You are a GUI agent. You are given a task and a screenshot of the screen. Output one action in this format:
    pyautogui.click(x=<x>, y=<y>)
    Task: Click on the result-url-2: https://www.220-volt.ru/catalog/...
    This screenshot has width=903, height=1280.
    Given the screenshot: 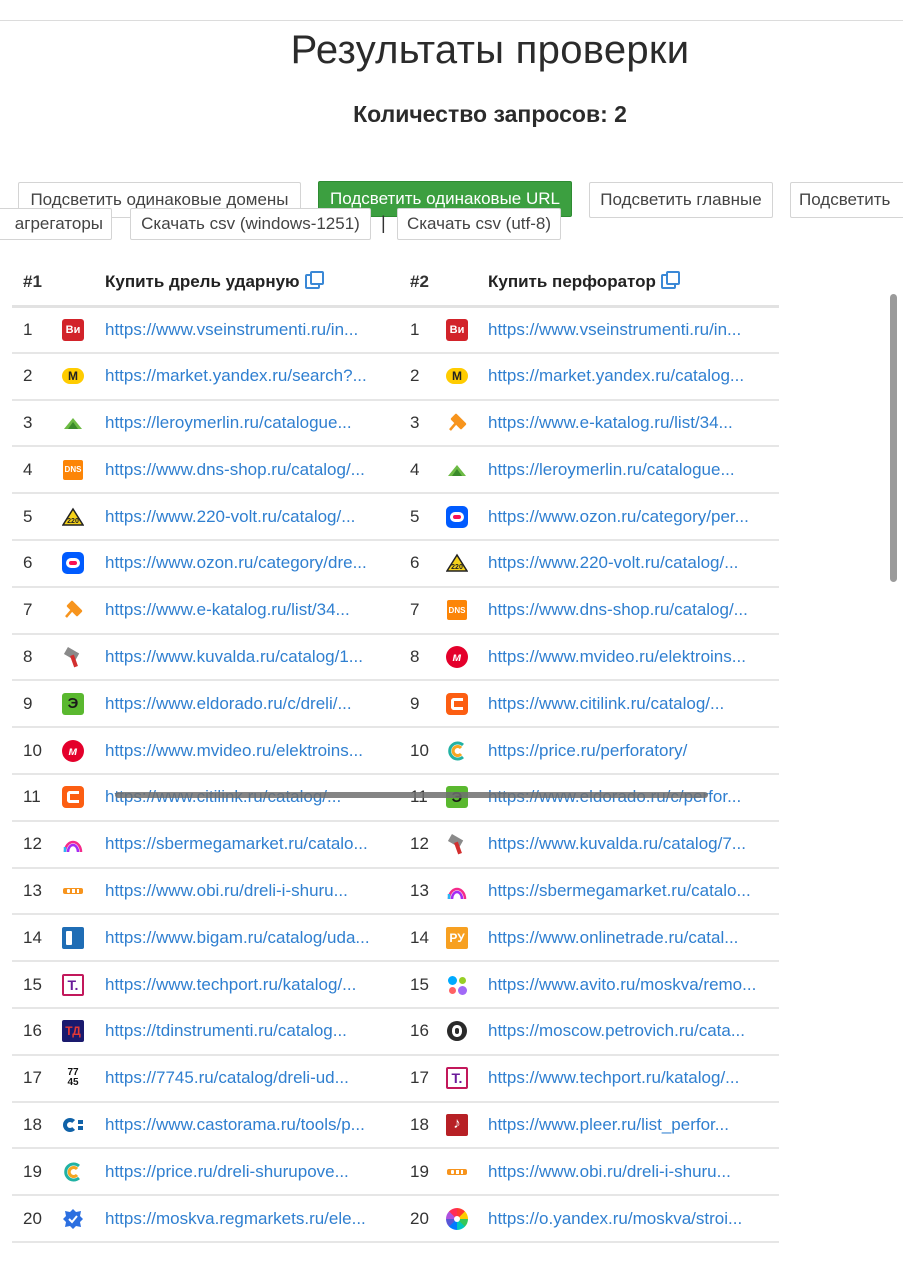 What is the action you would take?
    pyautogui.click(x=628, y=563)
    